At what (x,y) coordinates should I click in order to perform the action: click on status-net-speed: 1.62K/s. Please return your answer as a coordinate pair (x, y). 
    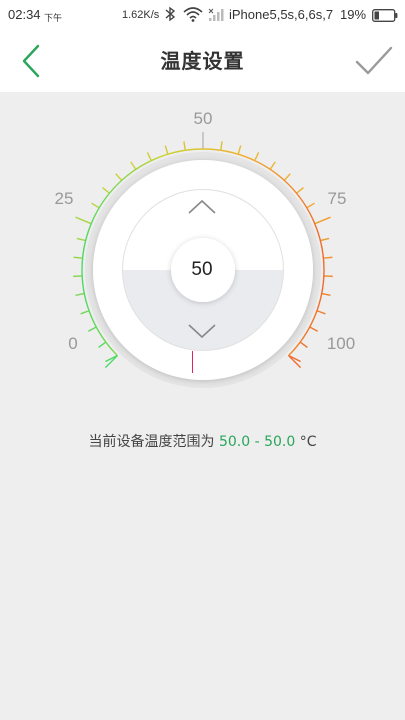
    Looking at the image, I should click on (141, 15).